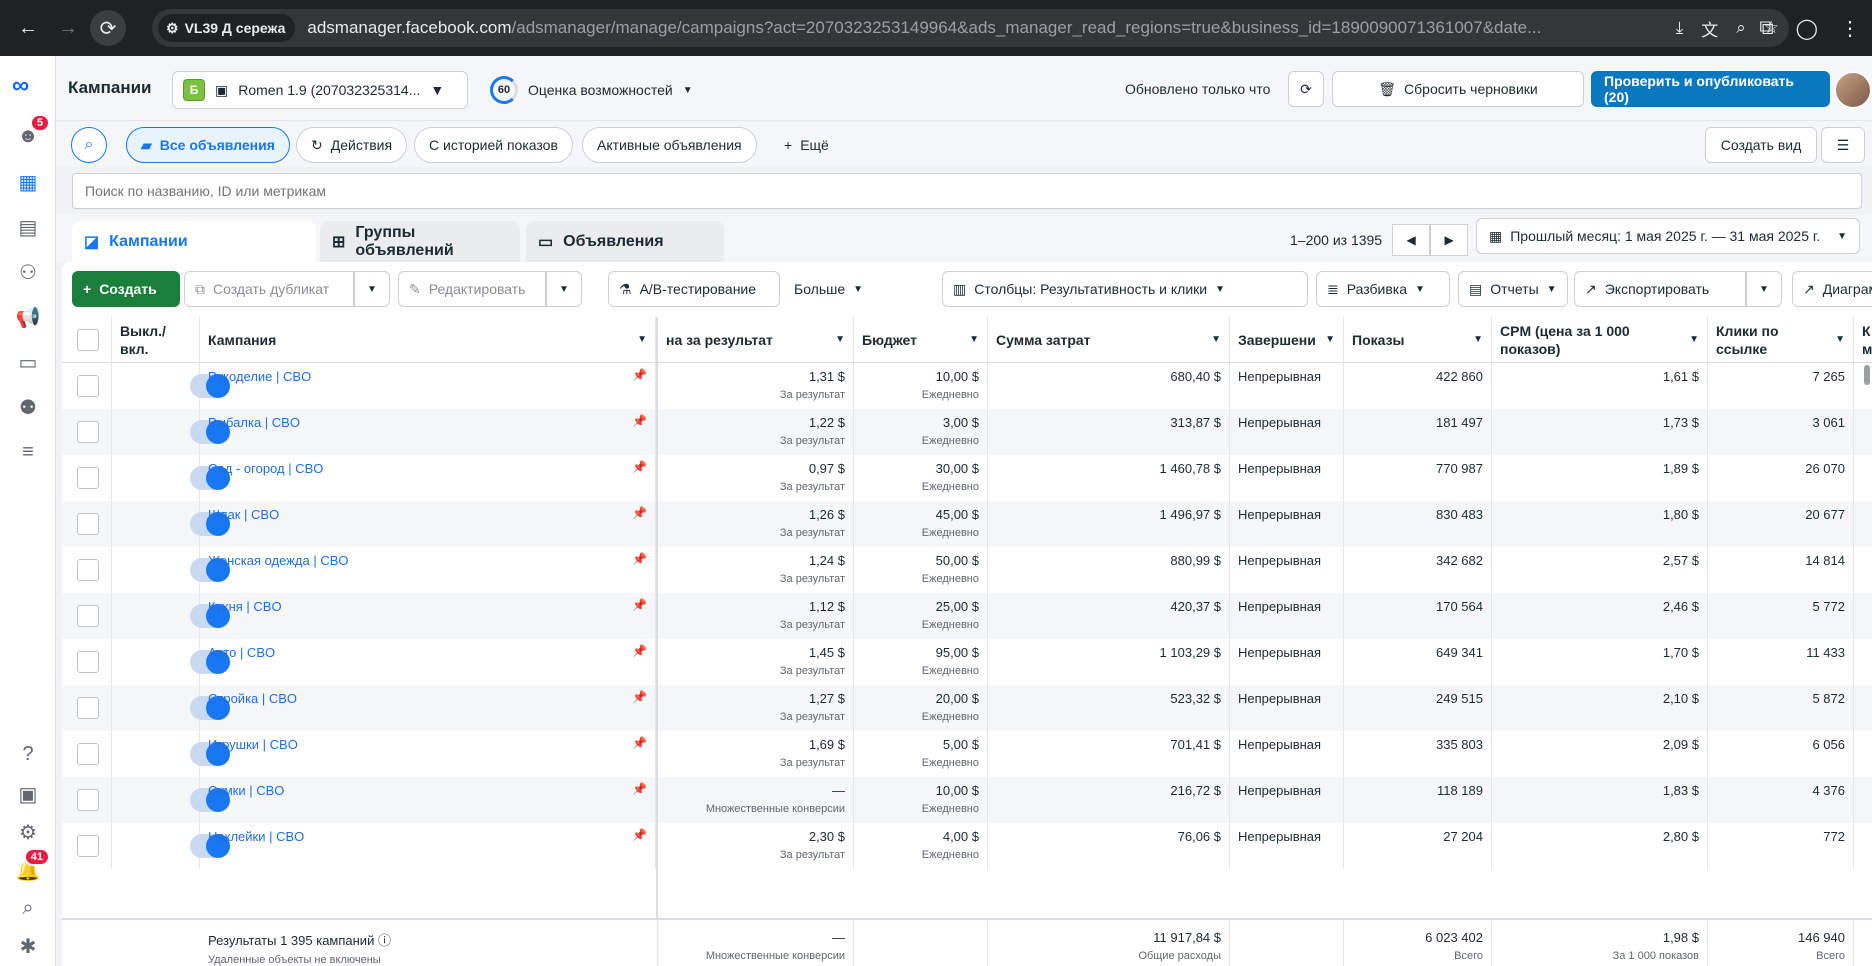  Describe the element at coordinates (28, 794) in the screenshot. I see `account-overview-icon: ▣` at that location.